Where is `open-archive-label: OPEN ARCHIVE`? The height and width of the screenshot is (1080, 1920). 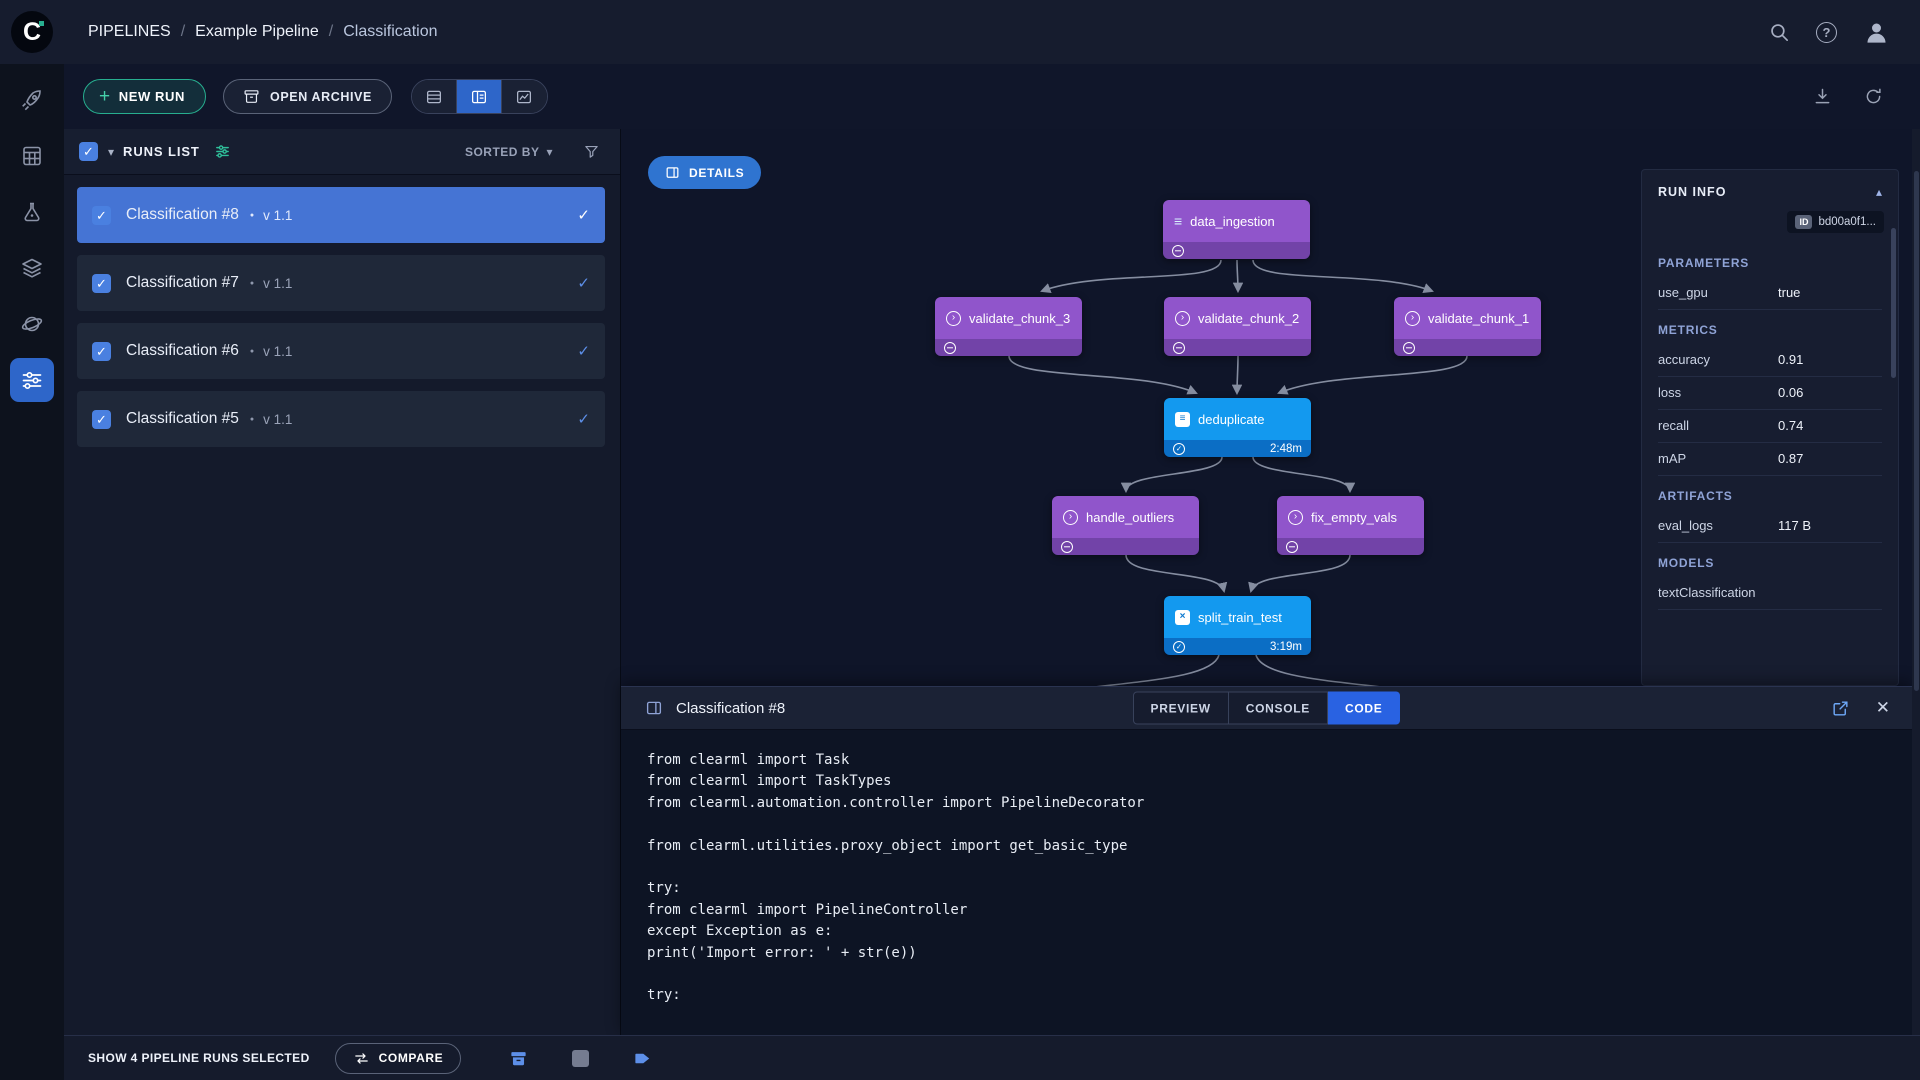
open-archive-label: OPEN ARCHIVE is located at coordinates (321, 96).